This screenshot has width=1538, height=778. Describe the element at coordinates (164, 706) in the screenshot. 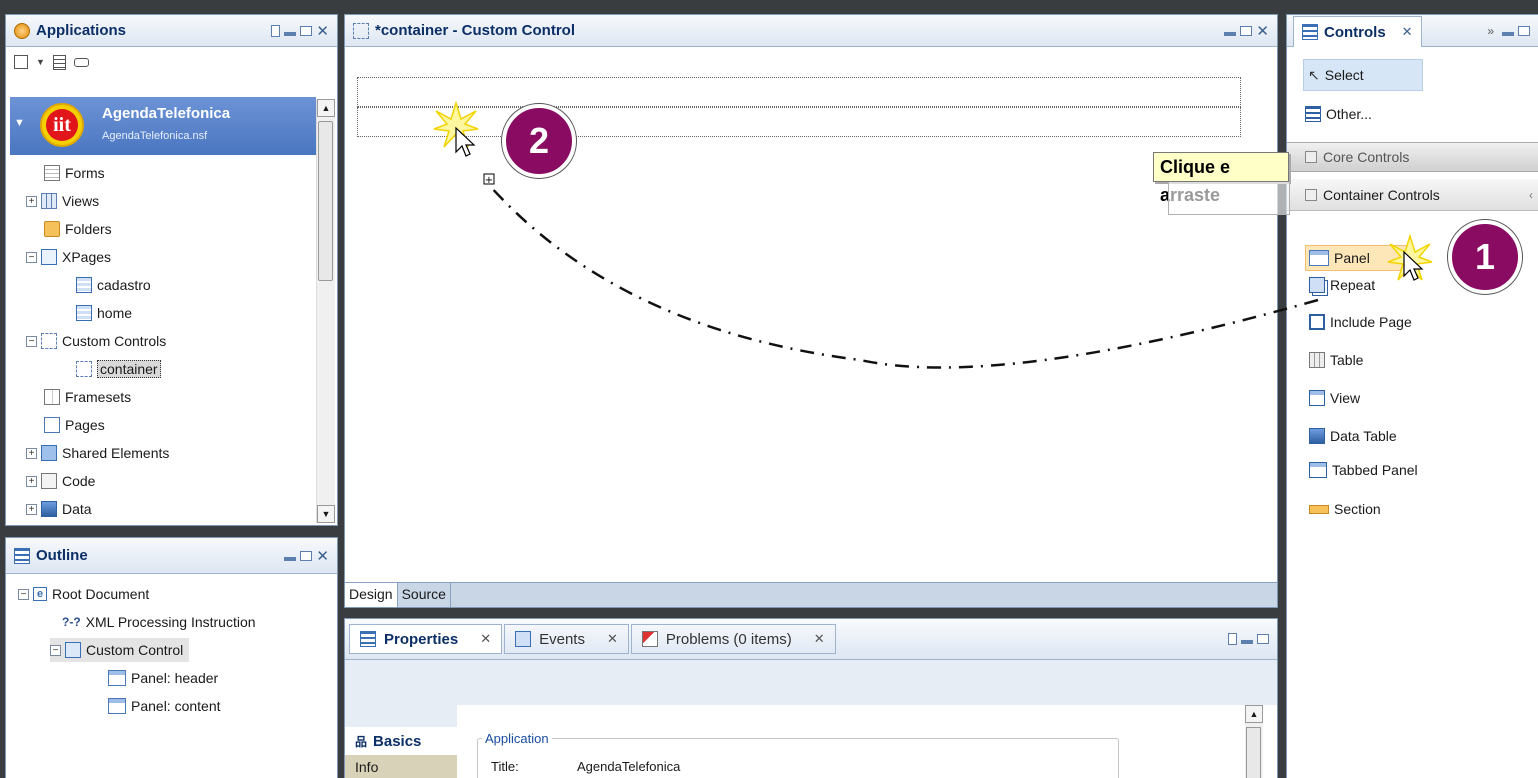

I see `outline-panel-content: Panel: content` at that location.